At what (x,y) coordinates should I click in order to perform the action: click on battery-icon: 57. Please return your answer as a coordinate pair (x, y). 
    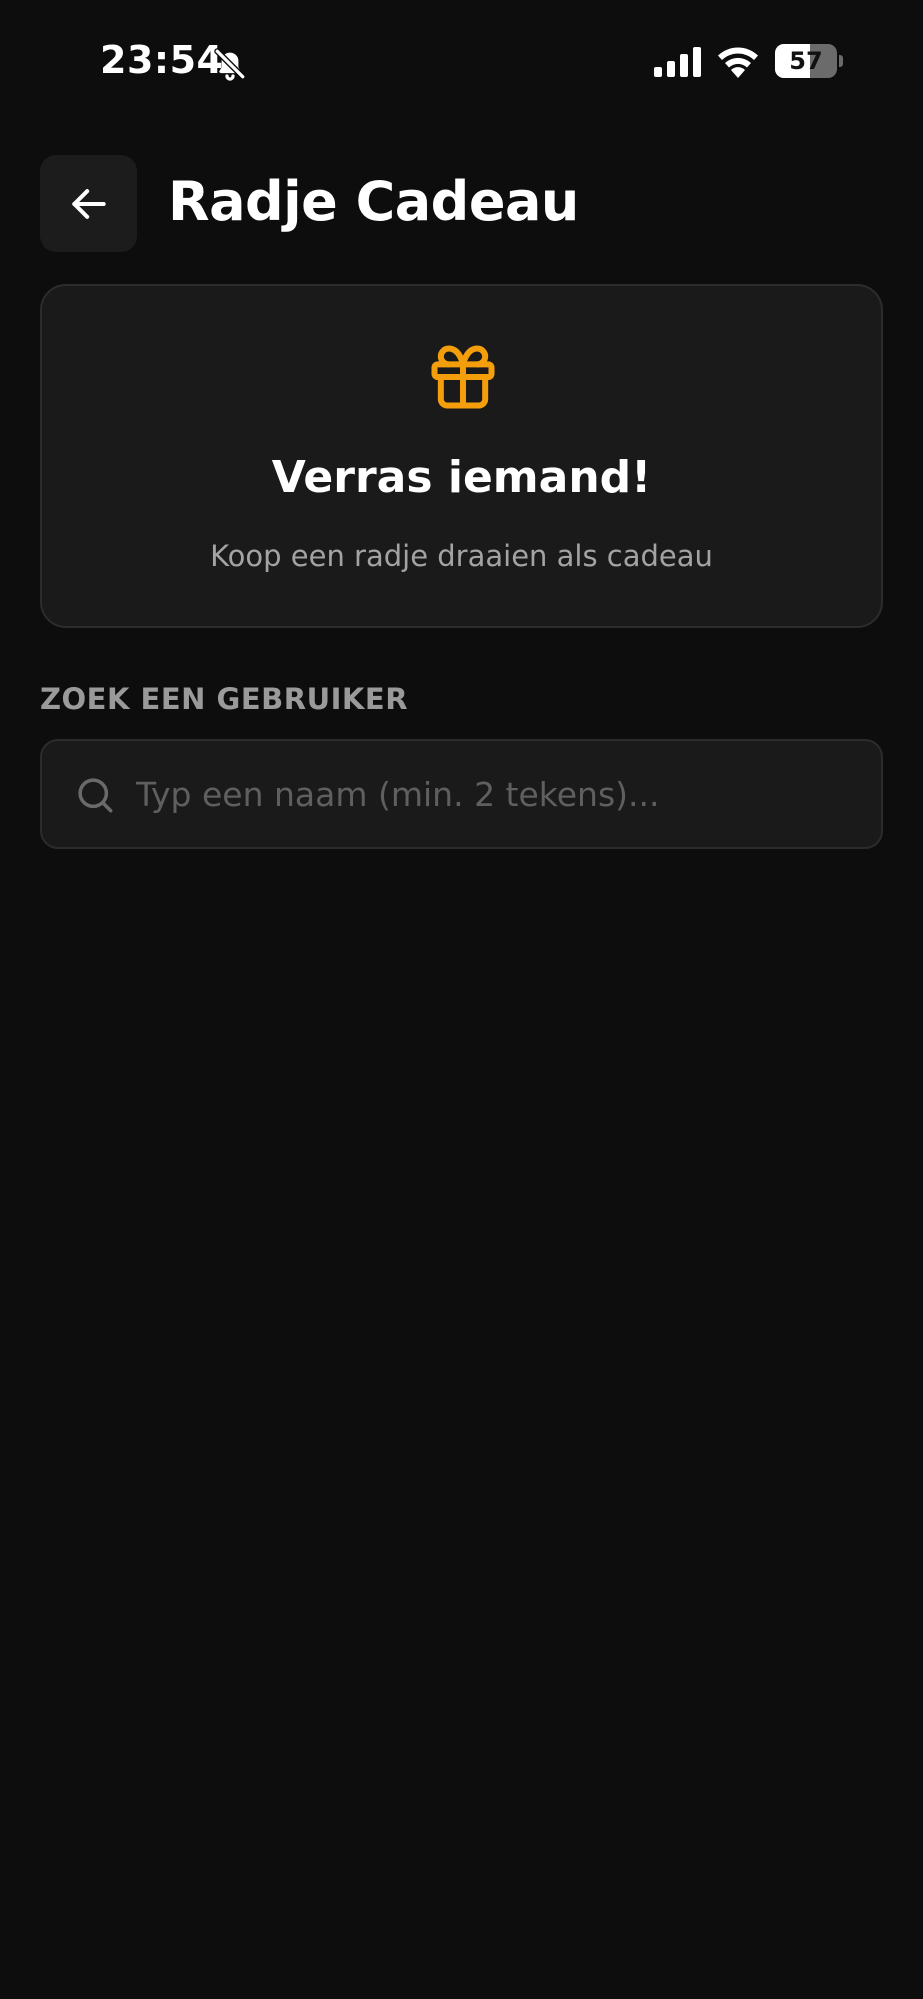
    Looking at the image, I should click on (809, 61).